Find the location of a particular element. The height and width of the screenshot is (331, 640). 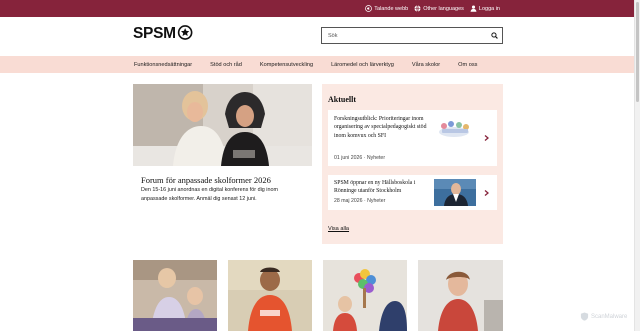

scrollbar-thumb is located at coordinates (637, 52).